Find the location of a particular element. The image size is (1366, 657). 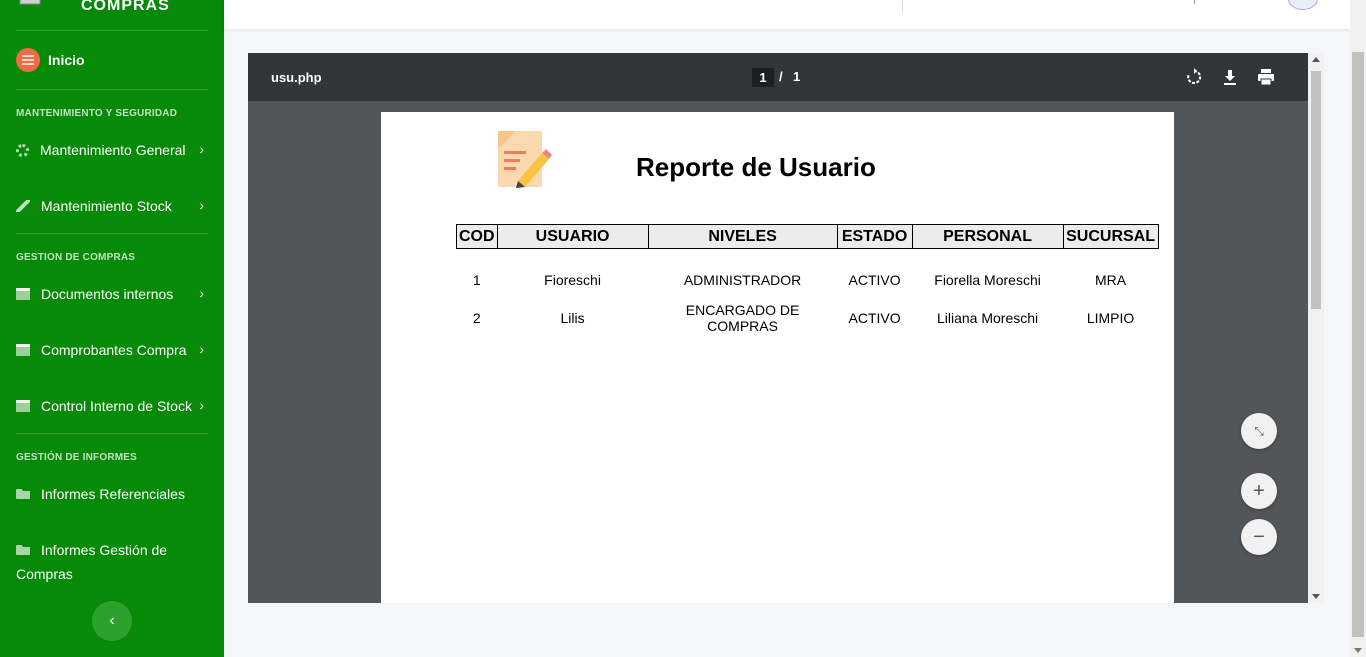

zoom-in-button: + is located at coordinates (1259, 491).